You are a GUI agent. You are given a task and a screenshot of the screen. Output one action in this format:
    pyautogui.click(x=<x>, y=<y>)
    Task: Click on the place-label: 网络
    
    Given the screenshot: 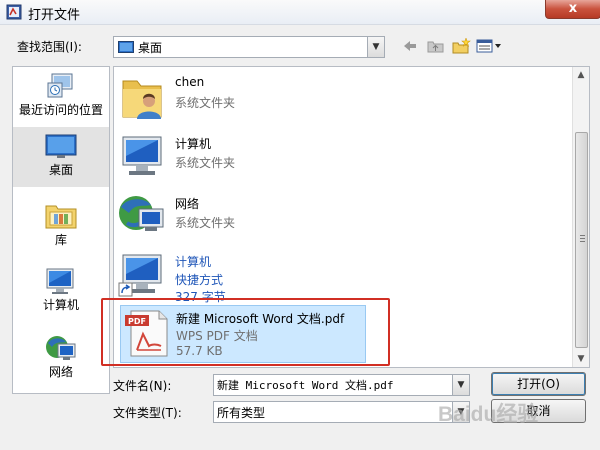 What is the action you would take?
    pyautogui.click(x=60, y=372)
    